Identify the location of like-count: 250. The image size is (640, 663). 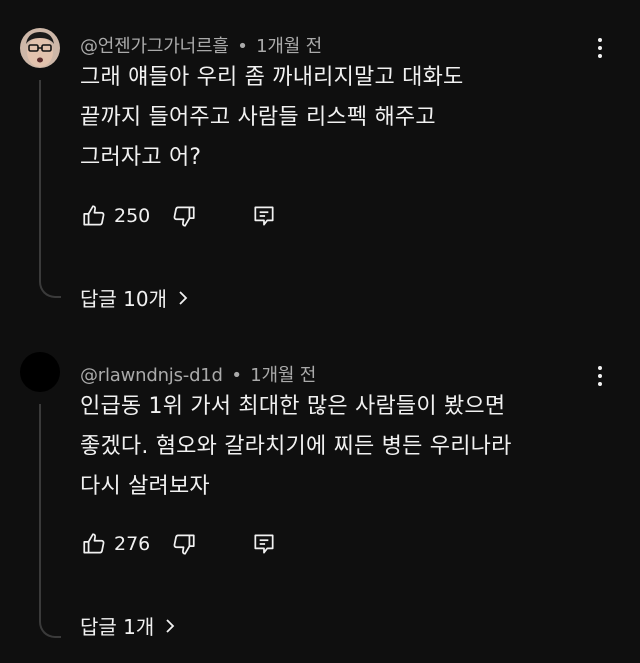
(132, 216).